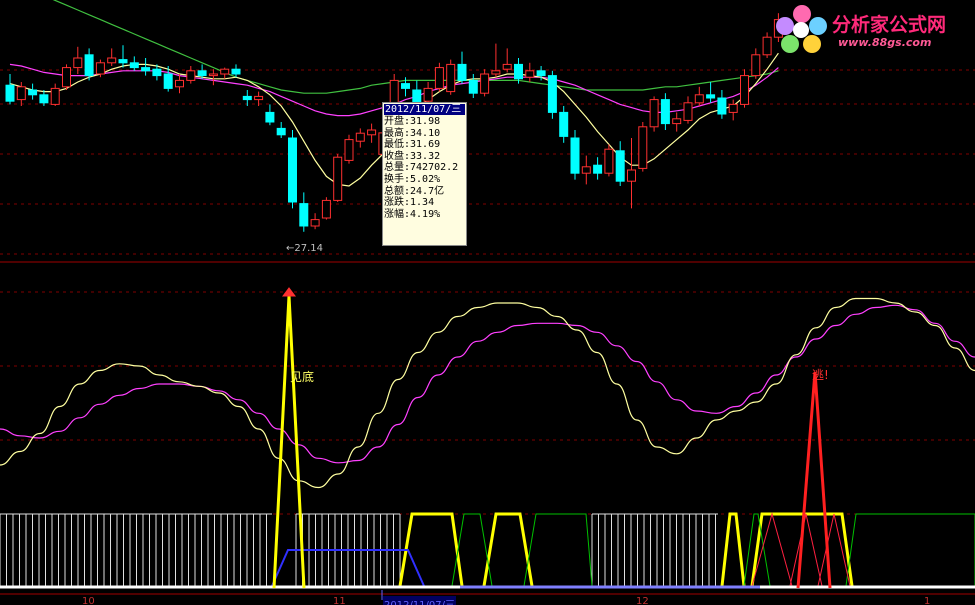 The image size is (975, 605). Describe the element at coordinates (885, 42) in the screenshot. I see `brand-url: www.88gs.com` at that location.